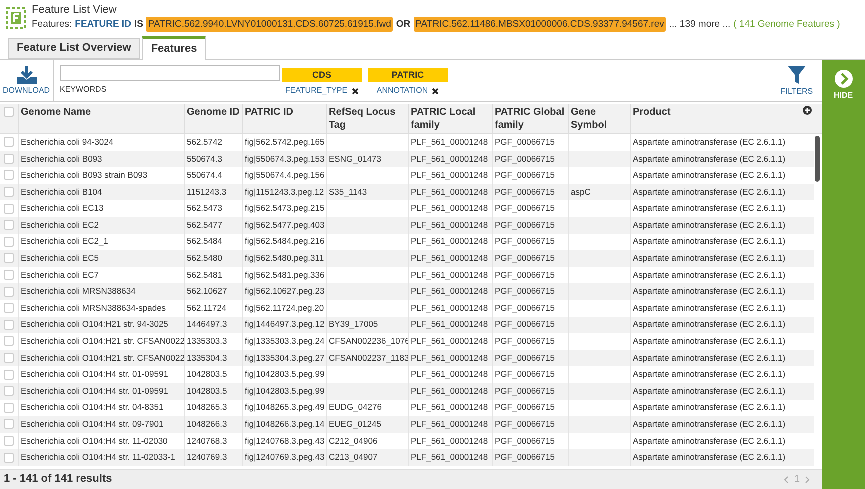 Image resolution: width=865 pixels, height=489 pixels. What do you see at coordinates (355, 424) in the screenshot?
I see `table-cell: EUEG_01245` at bounding box center [355, 424].